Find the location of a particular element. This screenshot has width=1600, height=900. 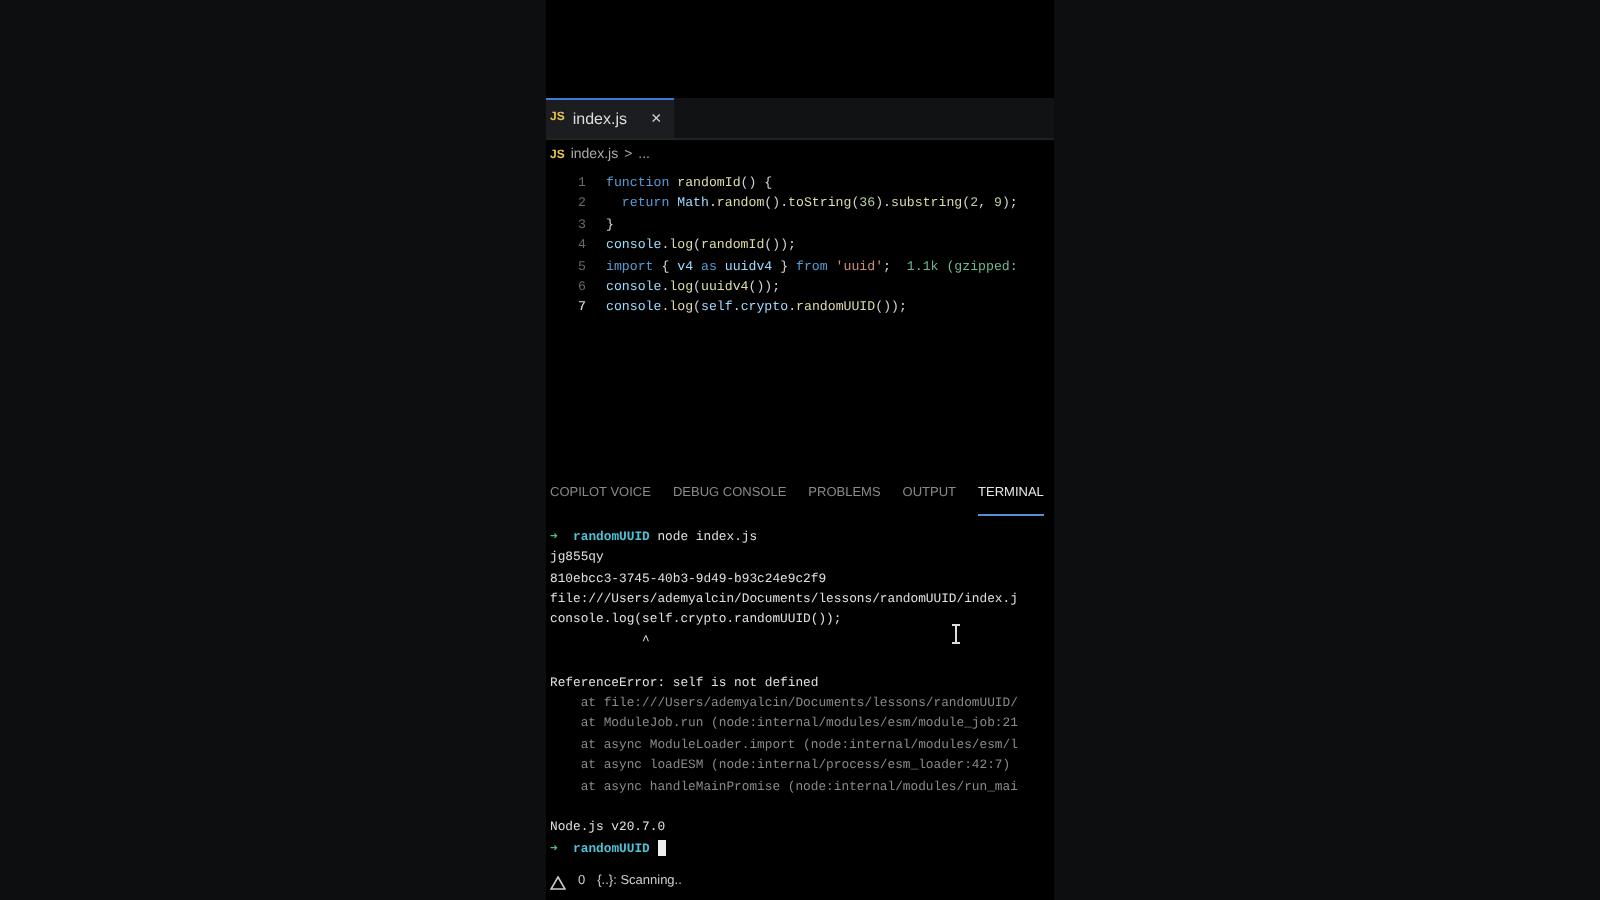

tab-title: index.js is located at coordinates (599, 119).